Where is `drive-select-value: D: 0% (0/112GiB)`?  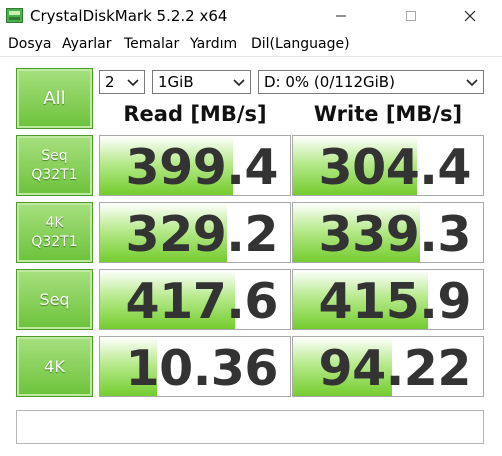 drive-select-value: D: 0% (0/112GiB) is located at coordinates (329, 82).